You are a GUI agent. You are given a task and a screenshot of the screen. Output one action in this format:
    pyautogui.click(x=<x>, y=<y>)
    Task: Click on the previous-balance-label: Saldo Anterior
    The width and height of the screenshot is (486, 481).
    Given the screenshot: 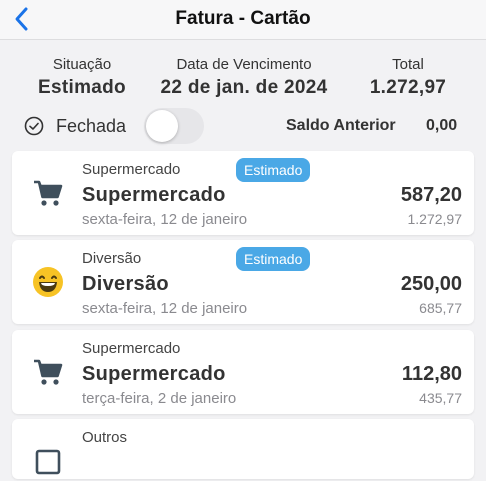 What is the action you would take?
    pyautogui.click(x=341, y=125)
    